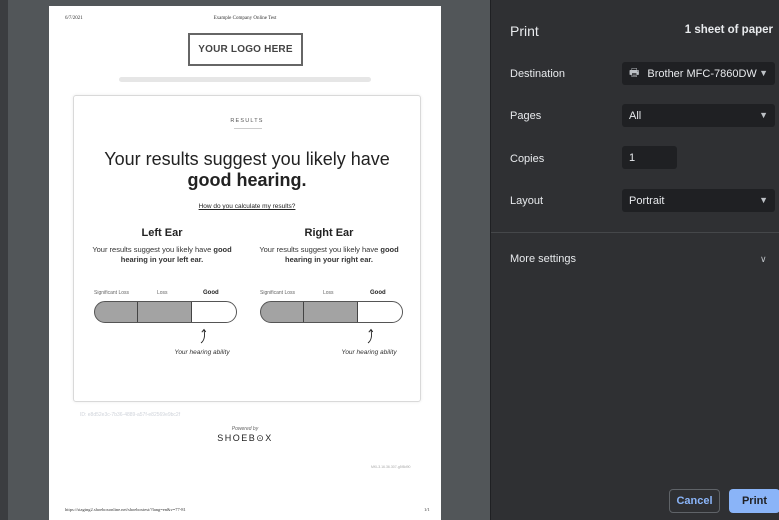 Image resolution: width=779 pixels, height=520 pixels. Describe the element at coordinates (698, 200) in the screenshot. I see `layout-select: Portrait ▼` at that location.